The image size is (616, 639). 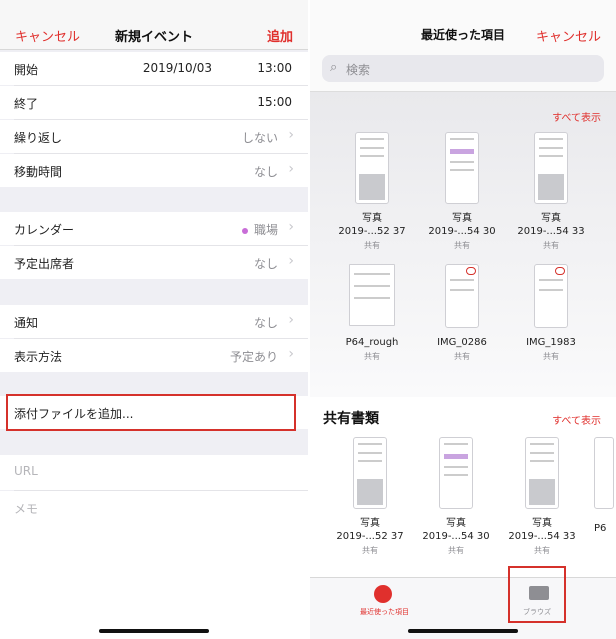 I want to click on file-item: P64_rough 共有, so click(x=372, y=313).